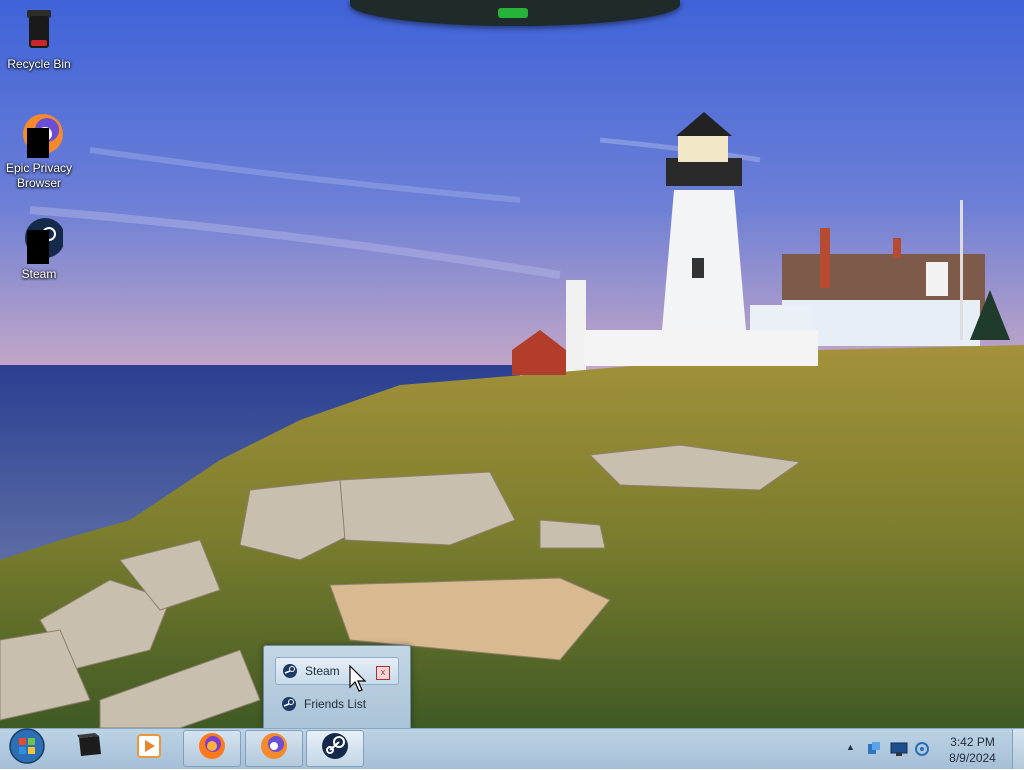 The height and width of the screenshot is (770, 1024). I want to click on taskbar-firefox, so click(212, 748).